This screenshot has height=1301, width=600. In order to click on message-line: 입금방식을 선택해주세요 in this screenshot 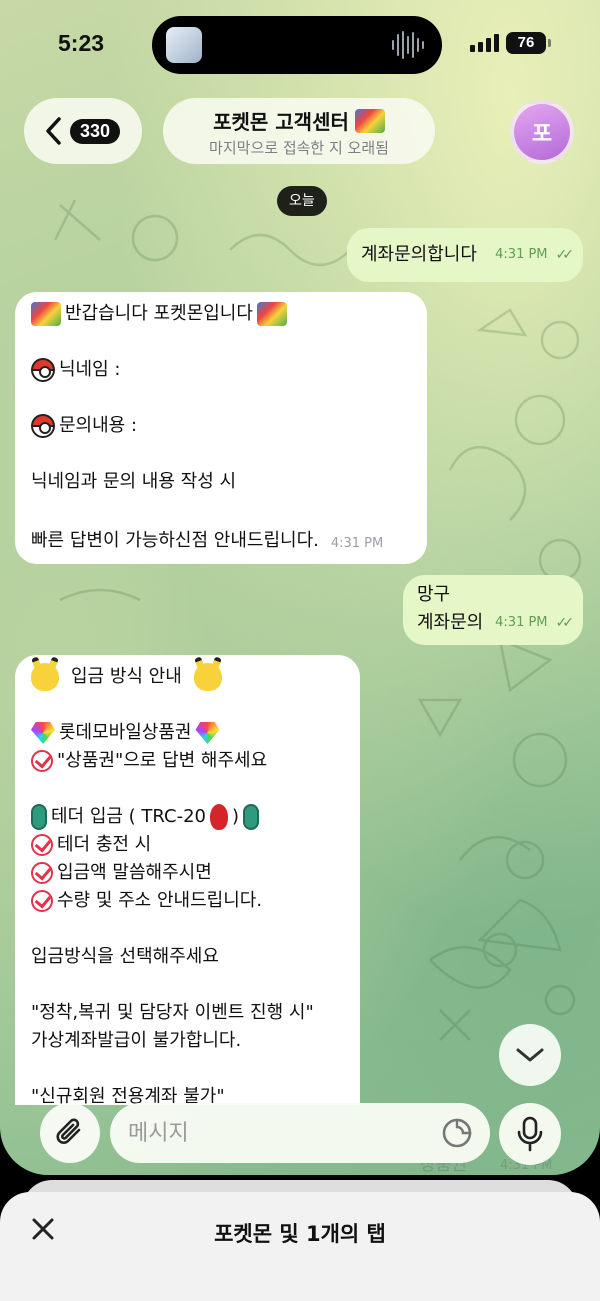, I will do `click(125, 956)`.